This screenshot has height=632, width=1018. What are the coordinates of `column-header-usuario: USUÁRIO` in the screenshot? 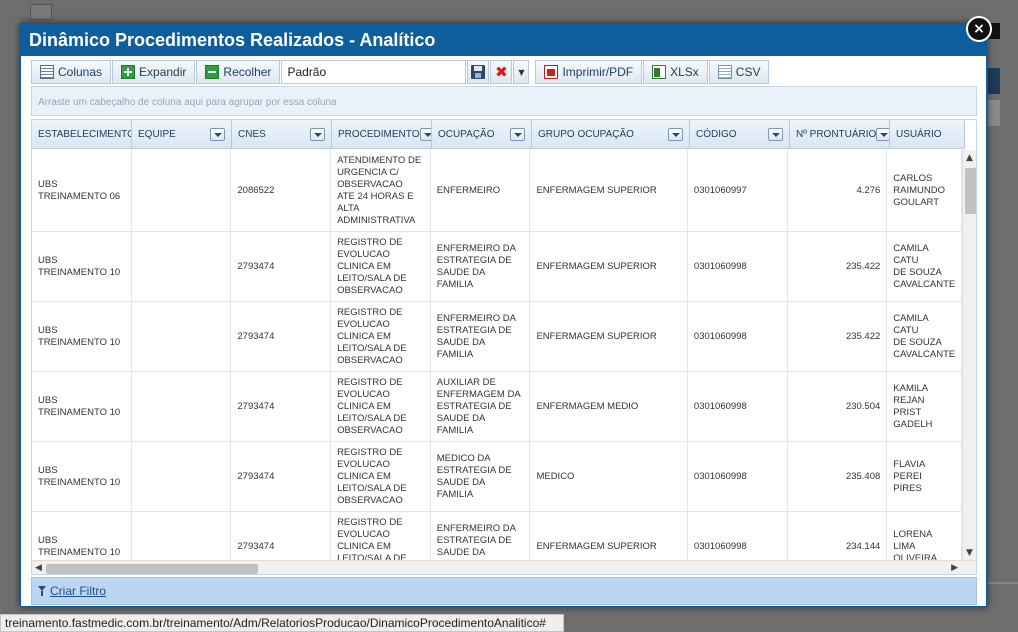 It's located at (927, 134).